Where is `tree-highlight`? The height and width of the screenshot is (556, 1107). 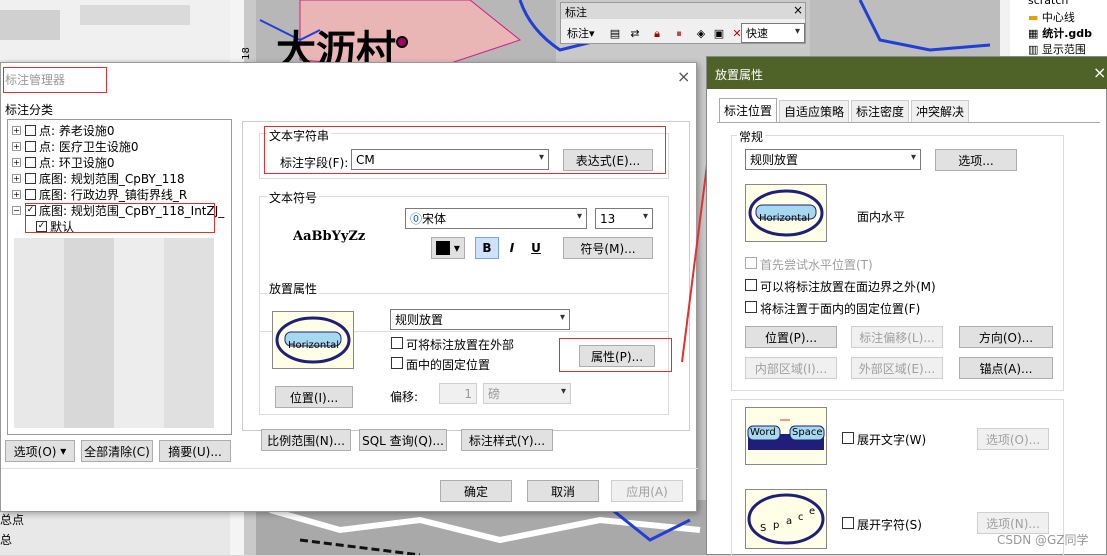
tree-highlight is located at coordinates (120, 218).